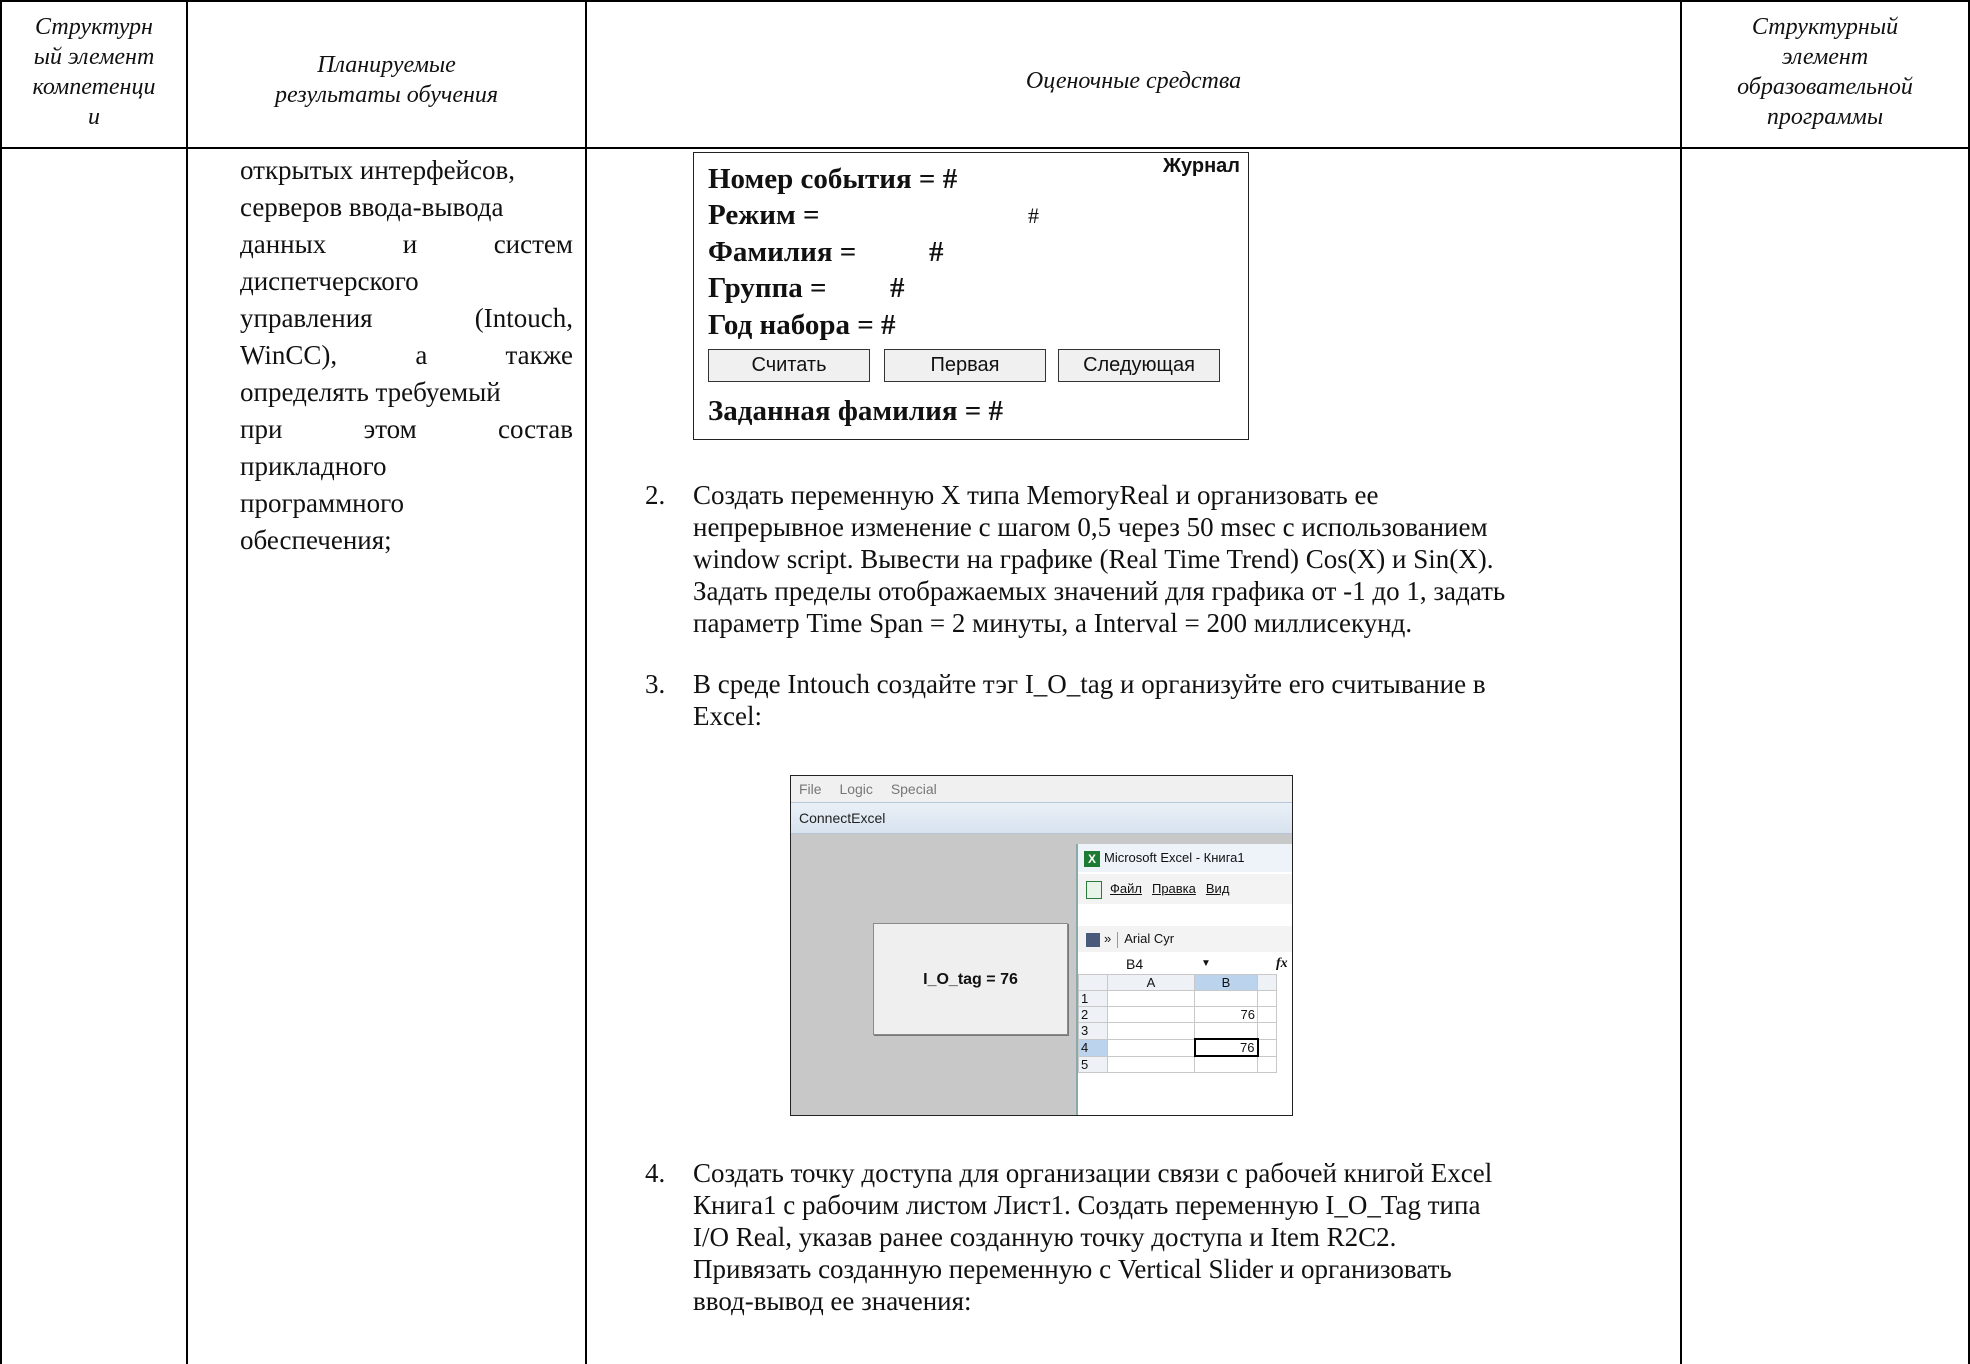 This screenshot has width=1970, height=1364. I want to click on table-row: 4 76, so click(1177, 1047).